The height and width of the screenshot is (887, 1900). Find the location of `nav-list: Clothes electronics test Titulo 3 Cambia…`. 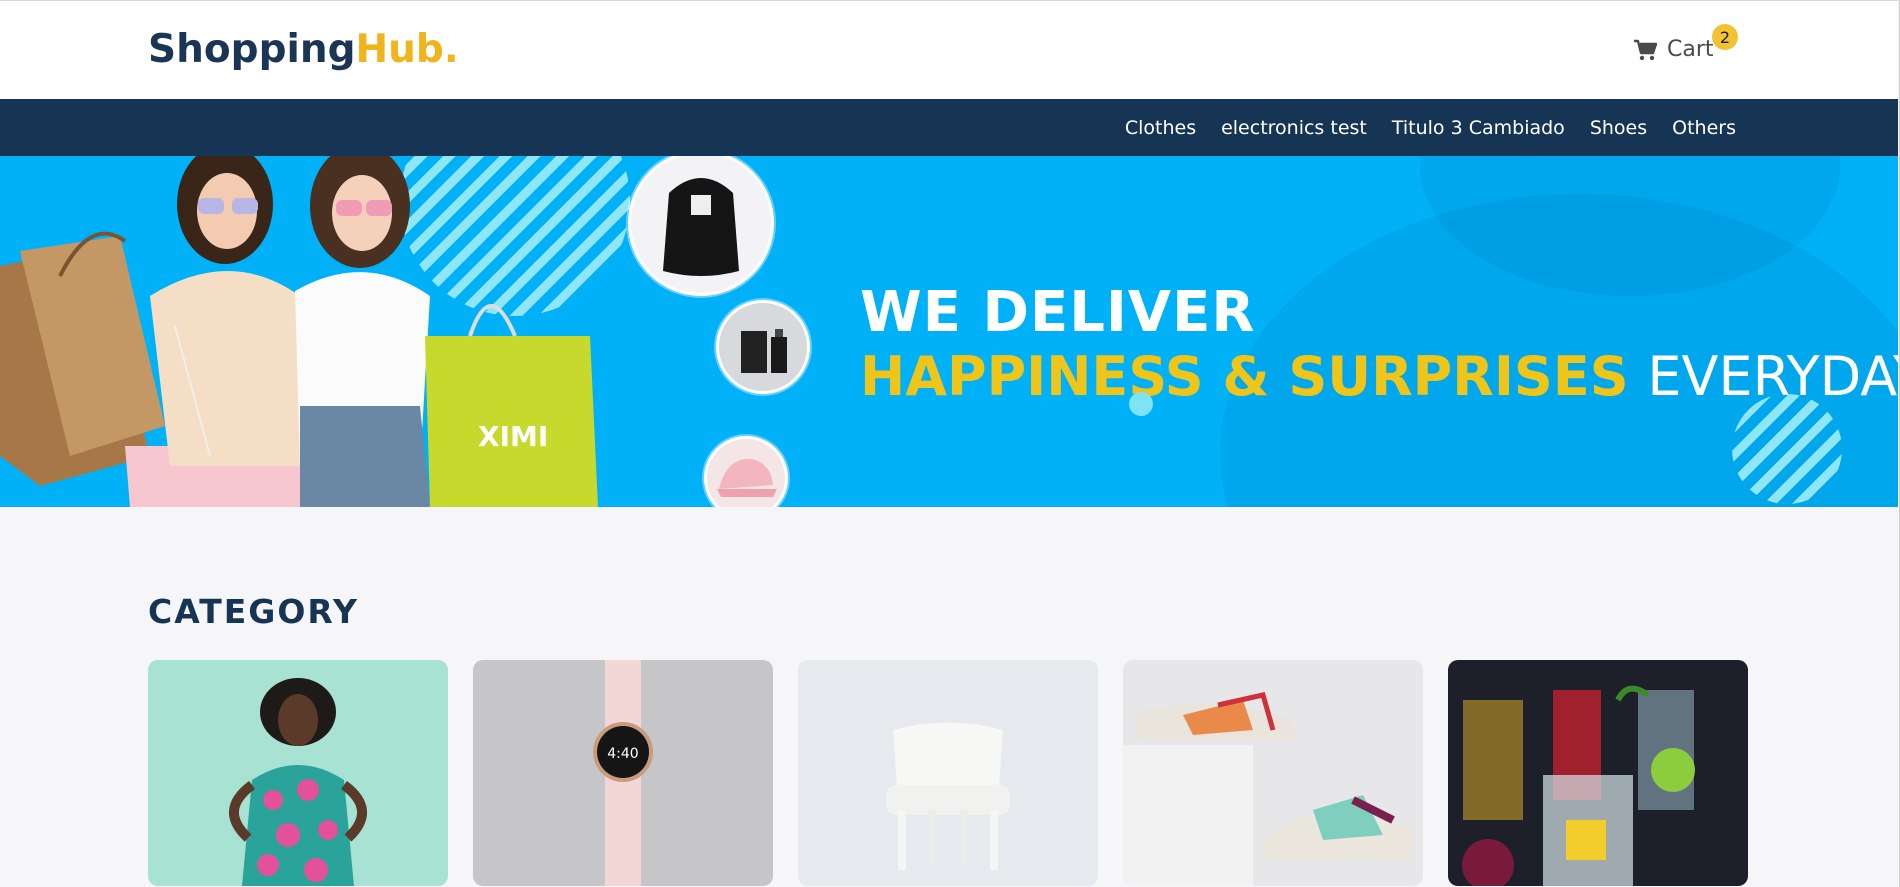

nav-list: Clothes electronics test Titulo 3 Cambia… is located at coordinates (1430, 127).